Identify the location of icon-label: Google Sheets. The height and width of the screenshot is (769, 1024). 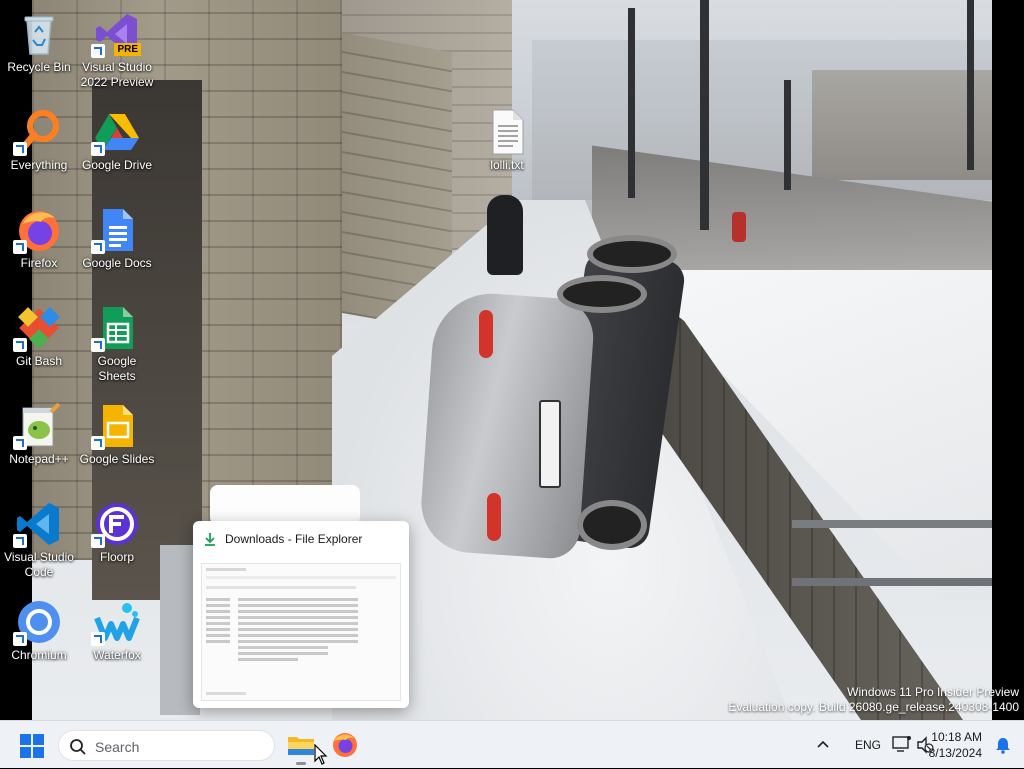
(117, 368).